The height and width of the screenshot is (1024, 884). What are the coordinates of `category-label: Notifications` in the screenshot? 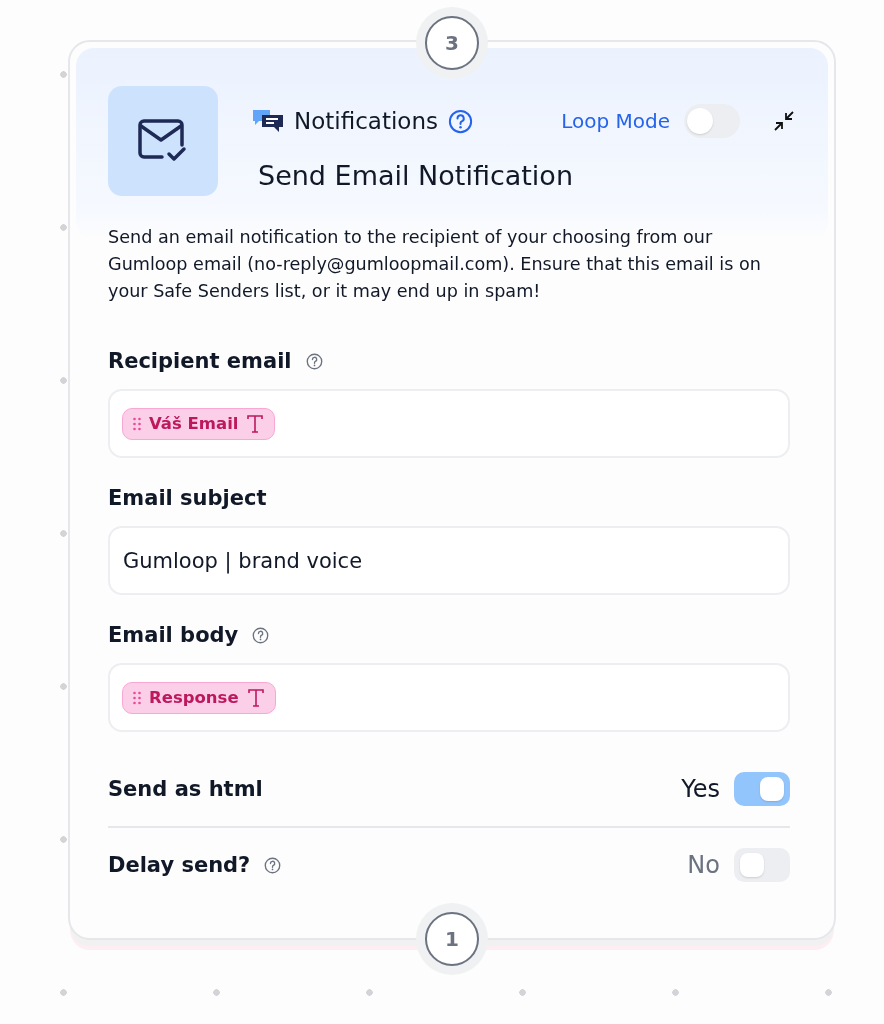 It's located at (366, 121).